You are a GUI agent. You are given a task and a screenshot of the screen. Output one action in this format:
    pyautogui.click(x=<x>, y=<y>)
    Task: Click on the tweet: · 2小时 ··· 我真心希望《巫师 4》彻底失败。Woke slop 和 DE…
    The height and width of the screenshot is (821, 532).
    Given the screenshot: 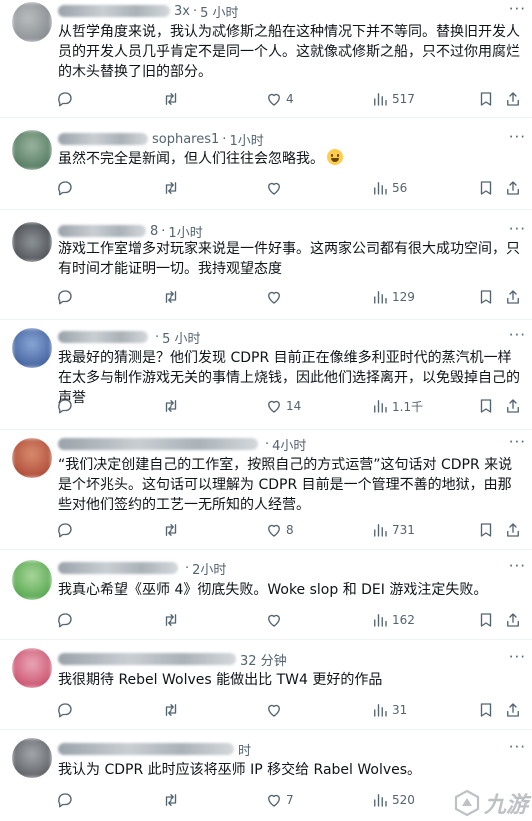 What is the action you would take?
    pyautogui.click(x=266, y=595)
    